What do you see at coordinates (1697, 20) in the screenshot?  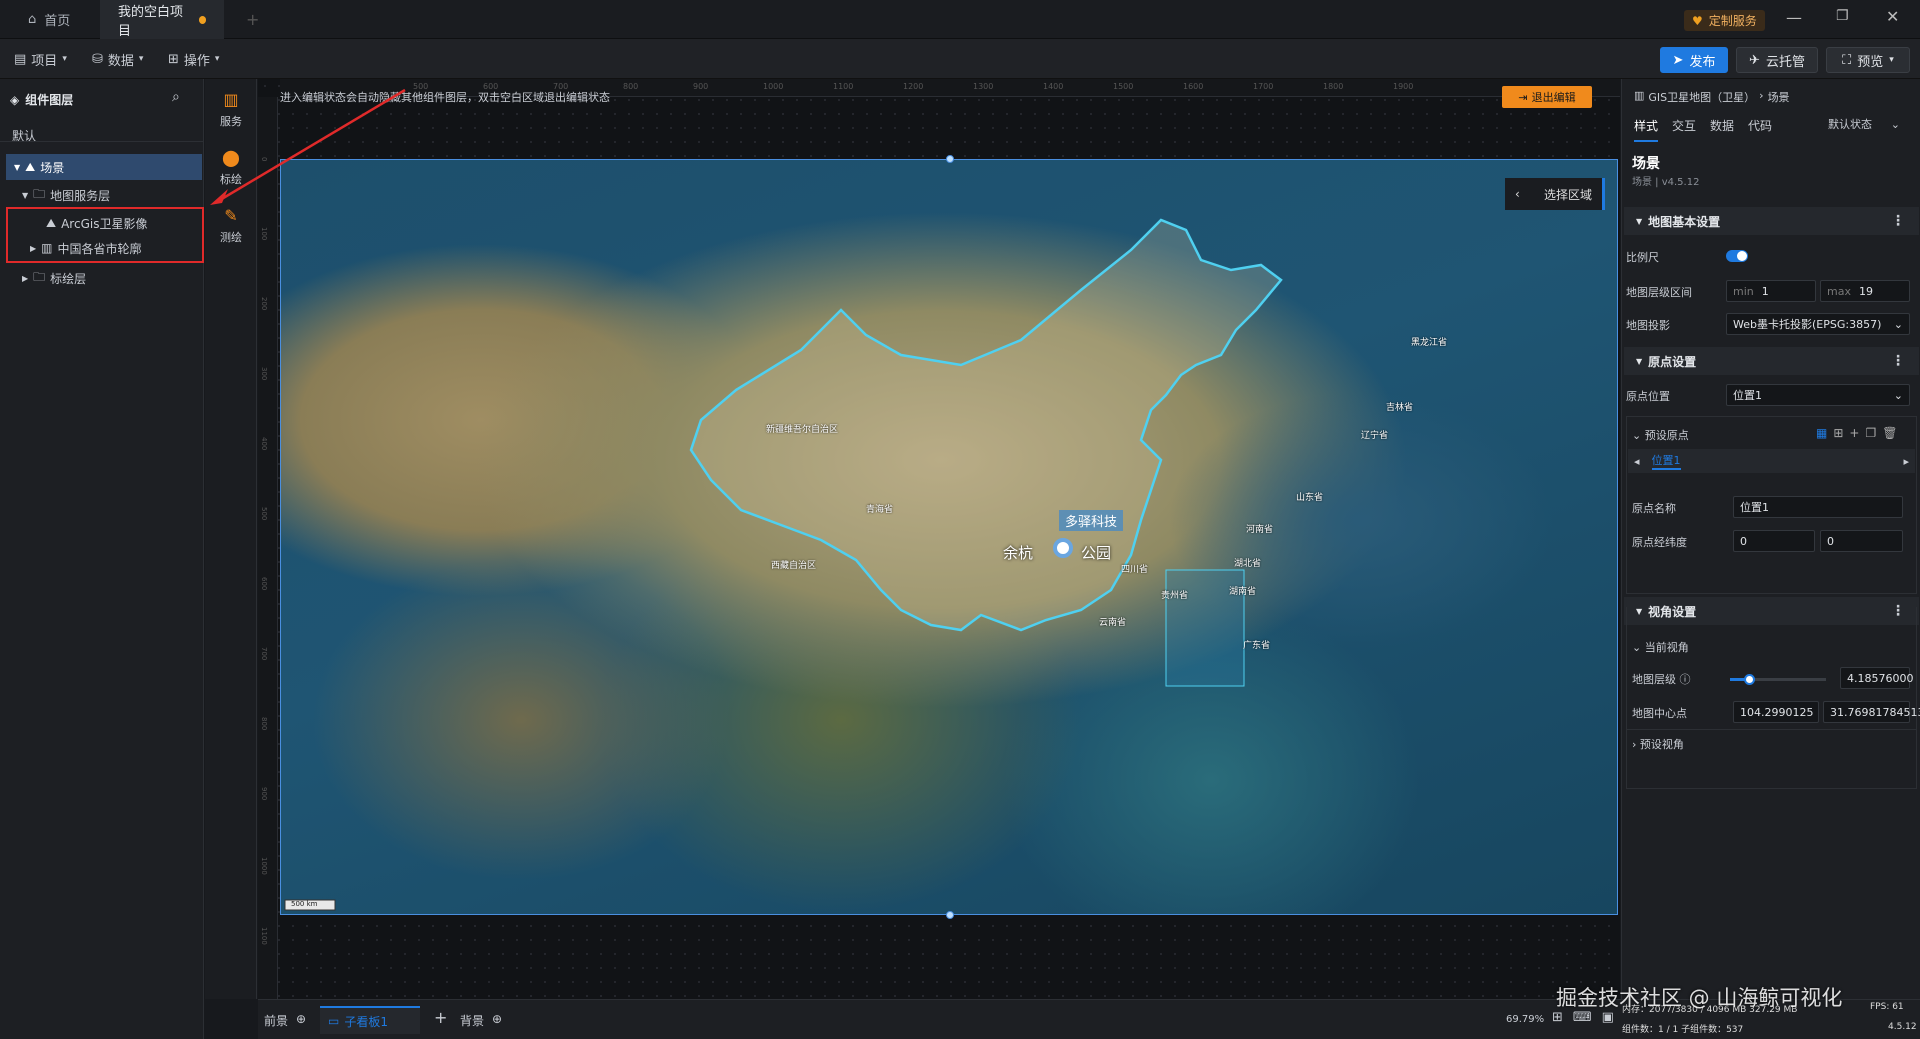 I see `heart-icon: ♥` at bounding box center [1697, 20].